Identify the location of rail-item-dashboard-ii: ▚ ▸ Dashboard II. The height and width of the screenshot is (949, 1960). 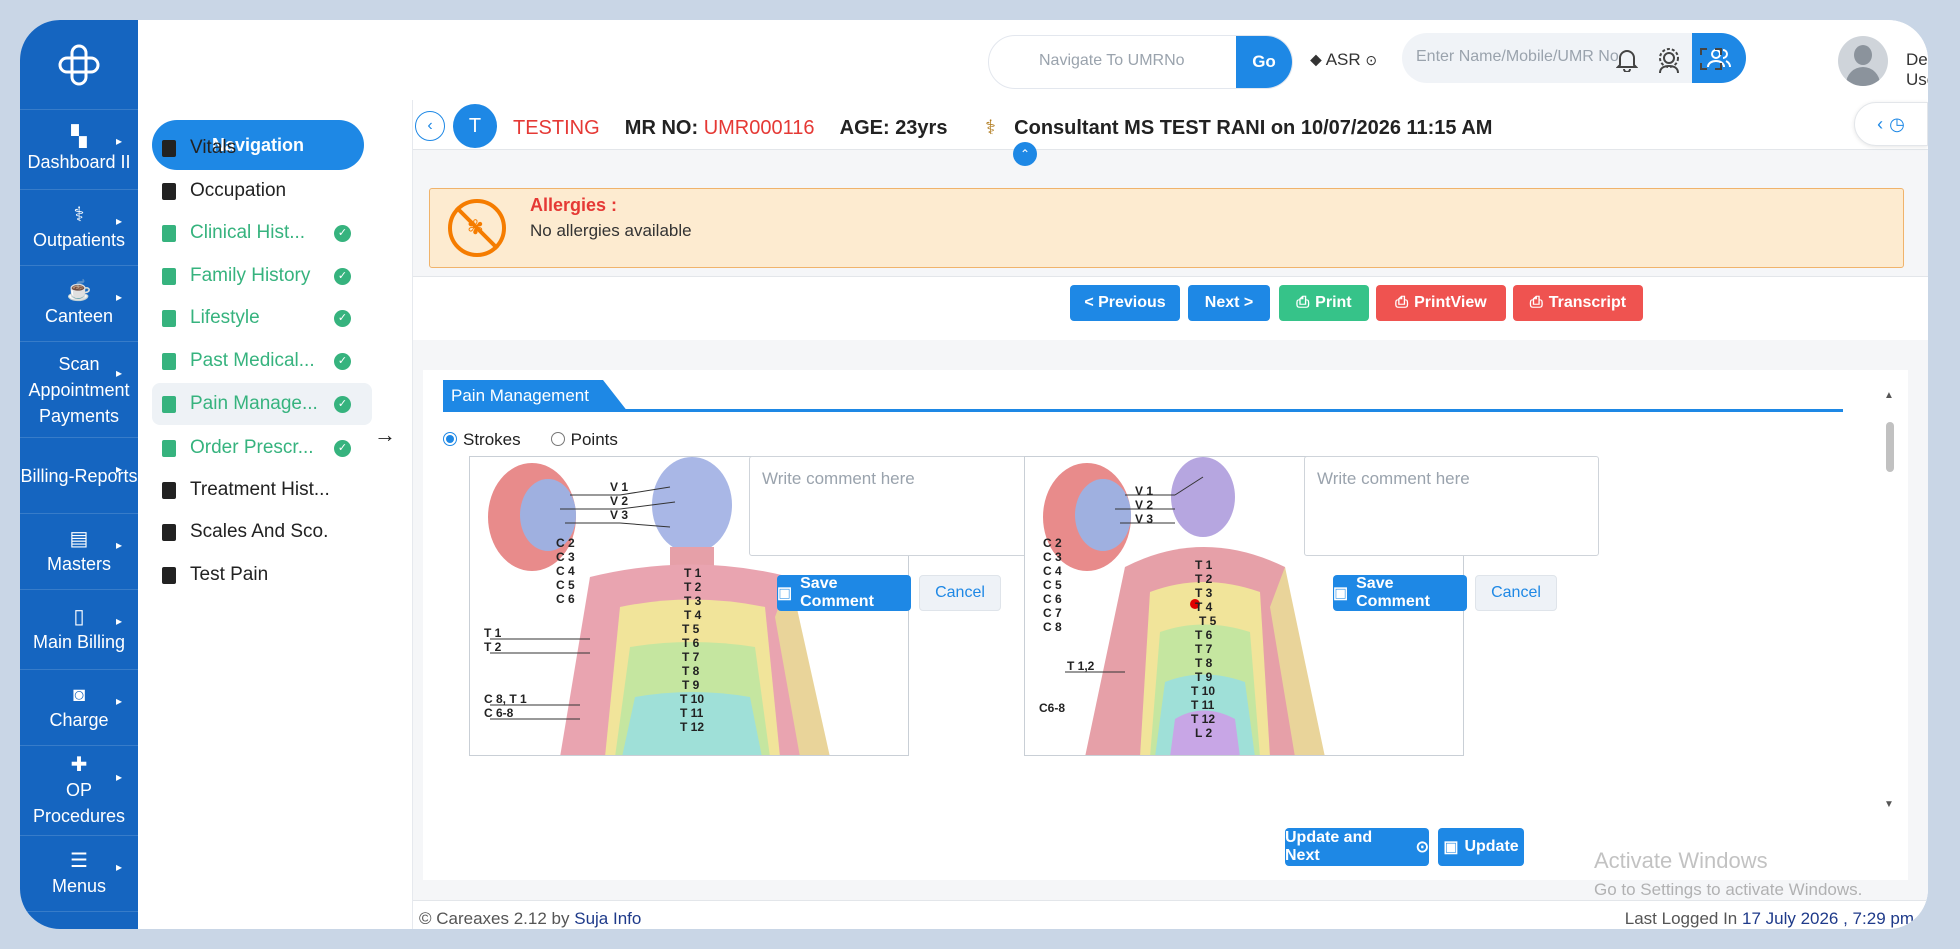
(79, 150).